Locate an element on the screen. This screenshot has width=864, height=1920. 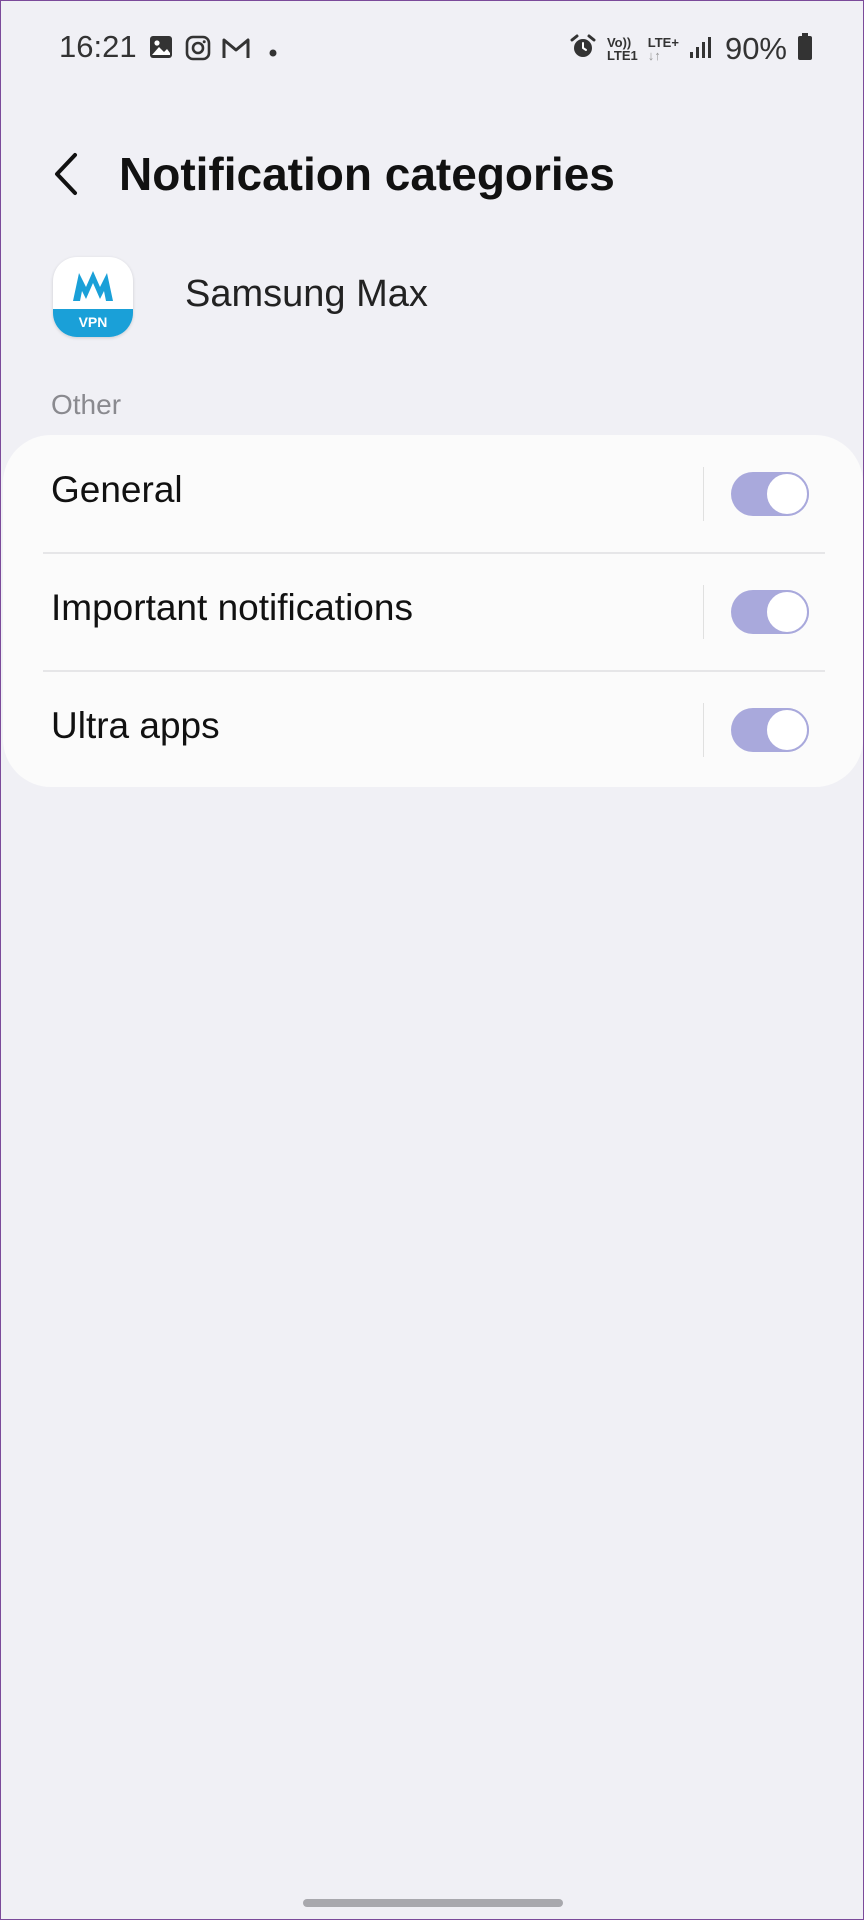
lte-plus-indicator: LTE+ ↓↑ is located at coordinates (663, 49).